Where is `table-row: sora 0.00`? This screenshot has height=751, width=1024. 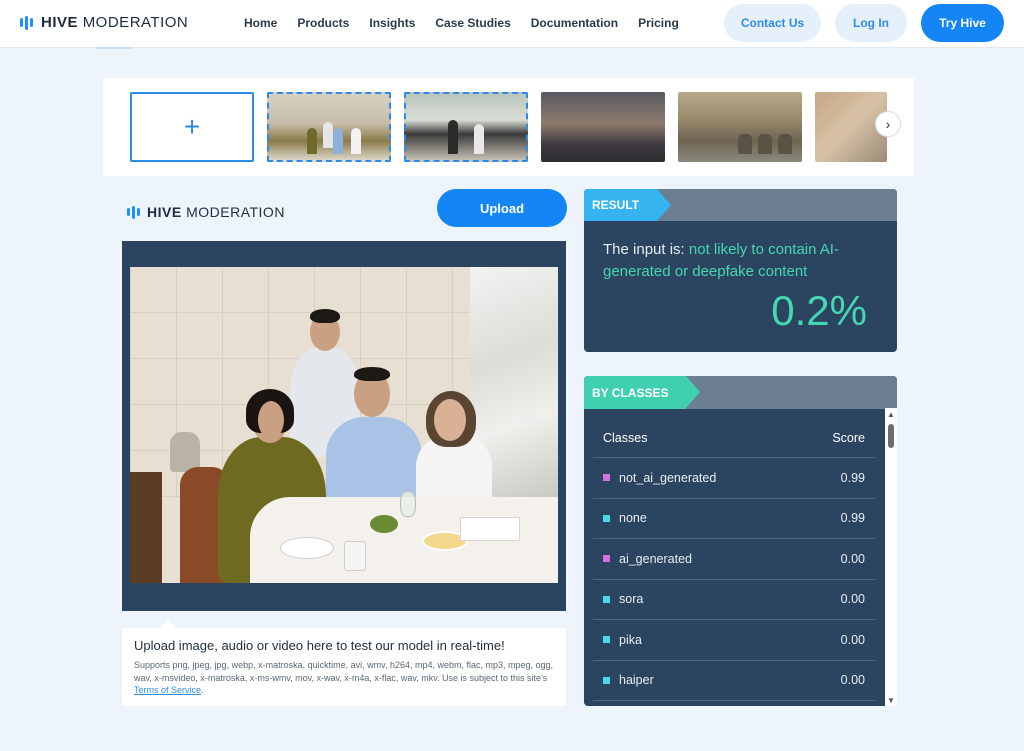
table-row: sora 0.00 is located at coordinates (734, 600).